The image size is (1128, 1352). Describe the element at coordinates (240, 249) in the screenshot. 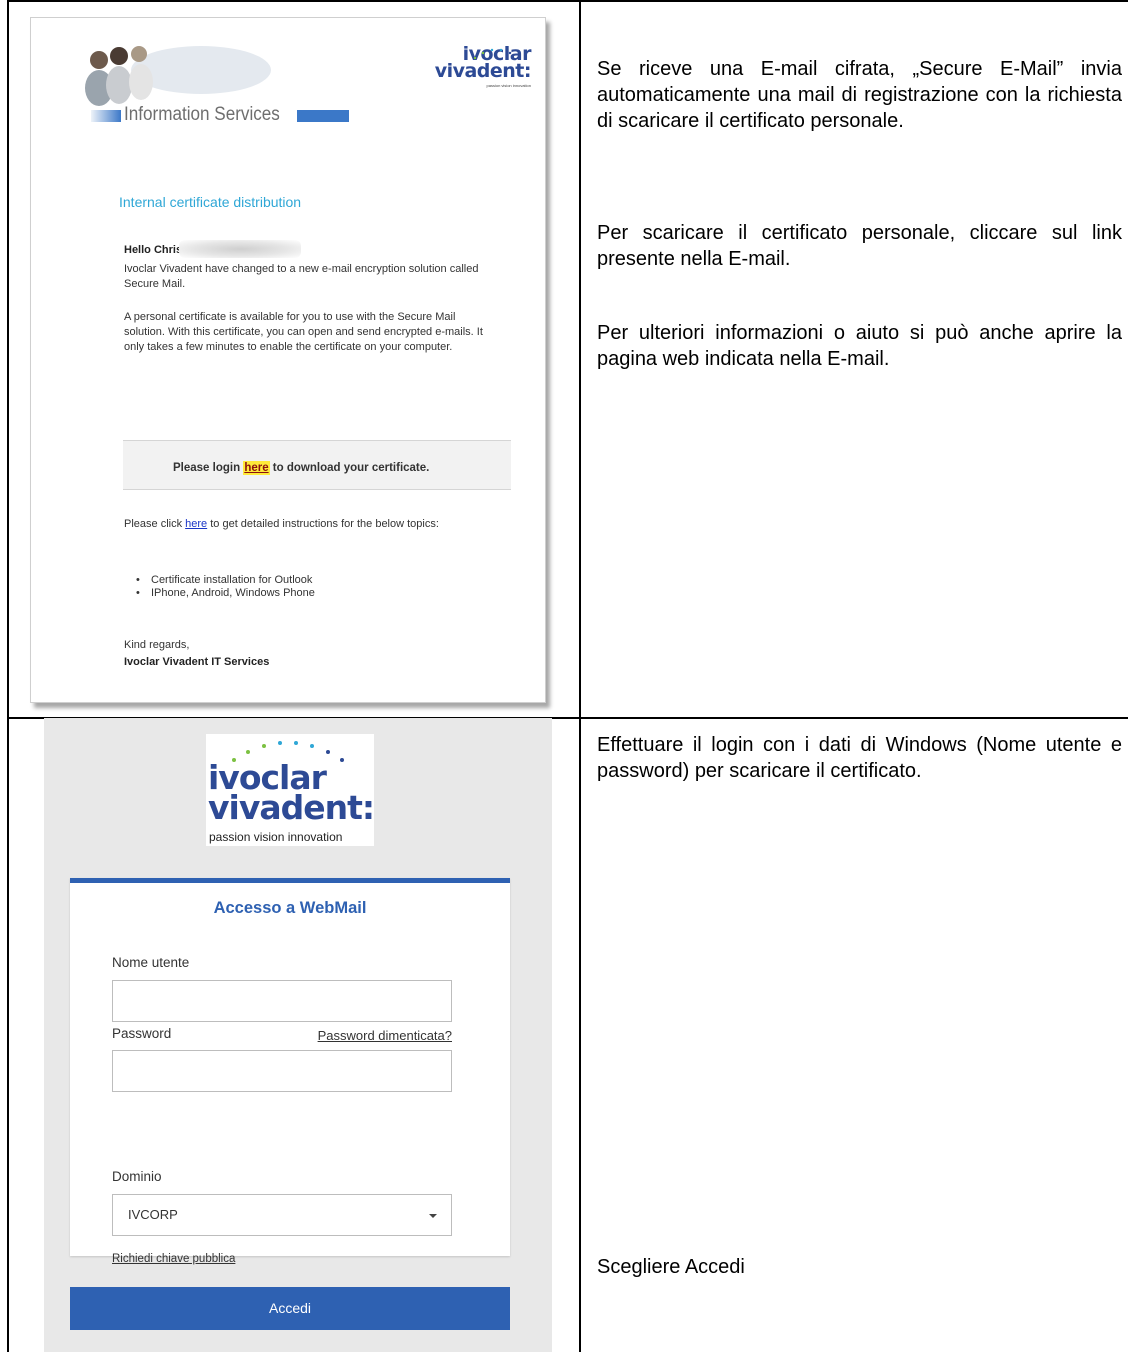

I see `blurred-name` at that location.